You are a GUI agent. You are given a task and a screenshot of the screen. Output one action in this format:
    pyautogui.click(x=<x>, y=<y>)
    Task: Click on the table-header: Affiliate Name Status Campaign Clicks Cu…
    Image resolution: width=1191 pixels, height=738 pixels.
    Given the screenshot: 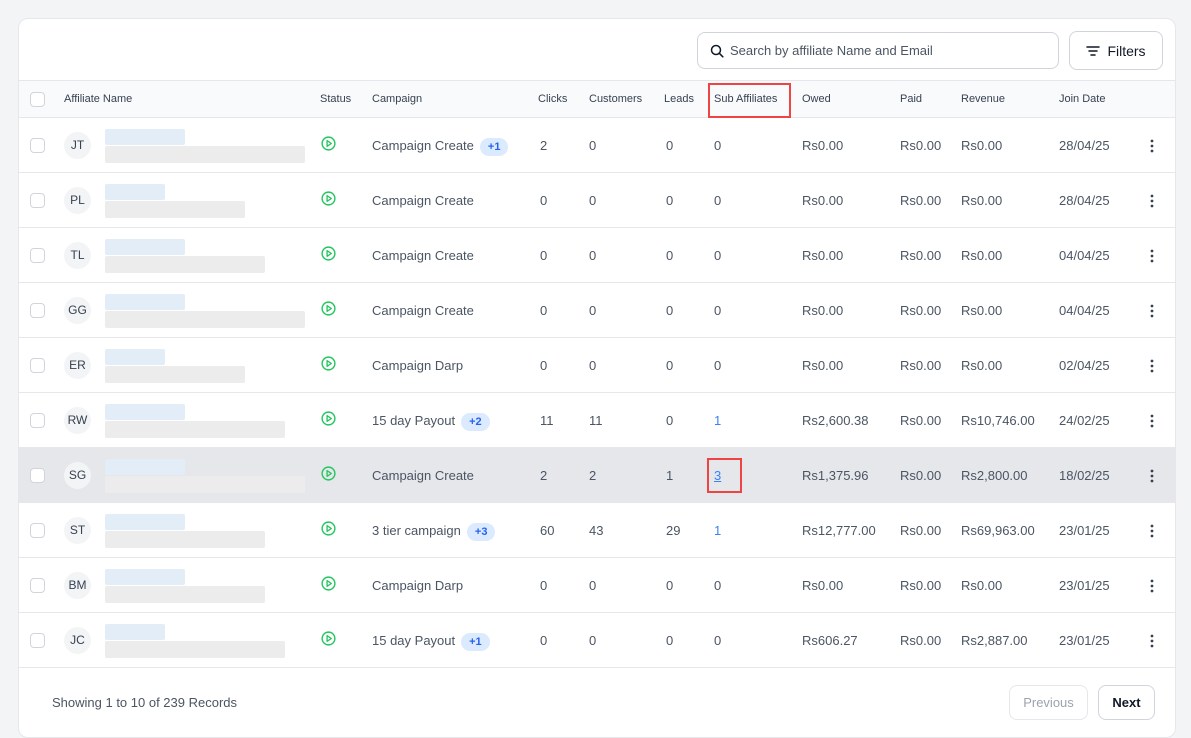 What is the action you would take?
    pyautogui.click(x=597, y=99)
    